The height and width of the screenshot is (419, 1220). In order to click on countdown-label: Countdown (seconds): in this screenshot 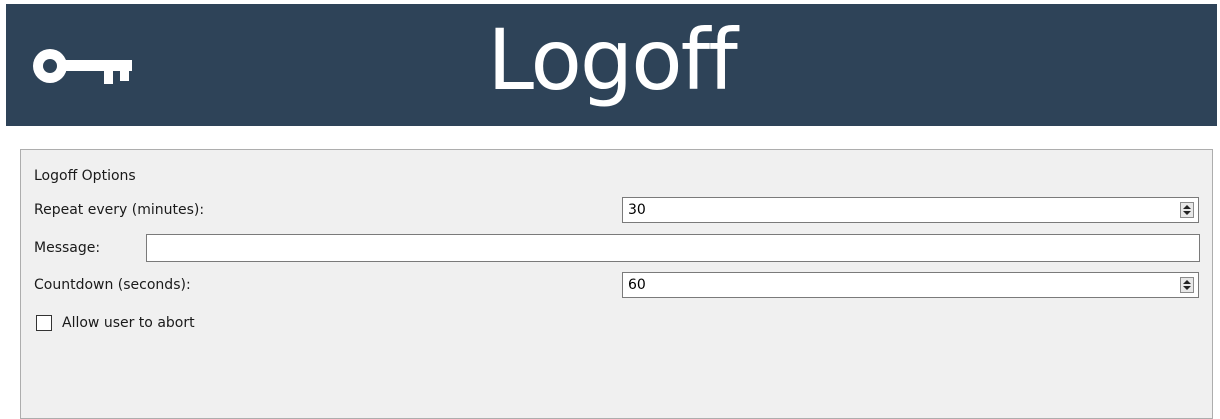, I will do `click(112, 285)`.